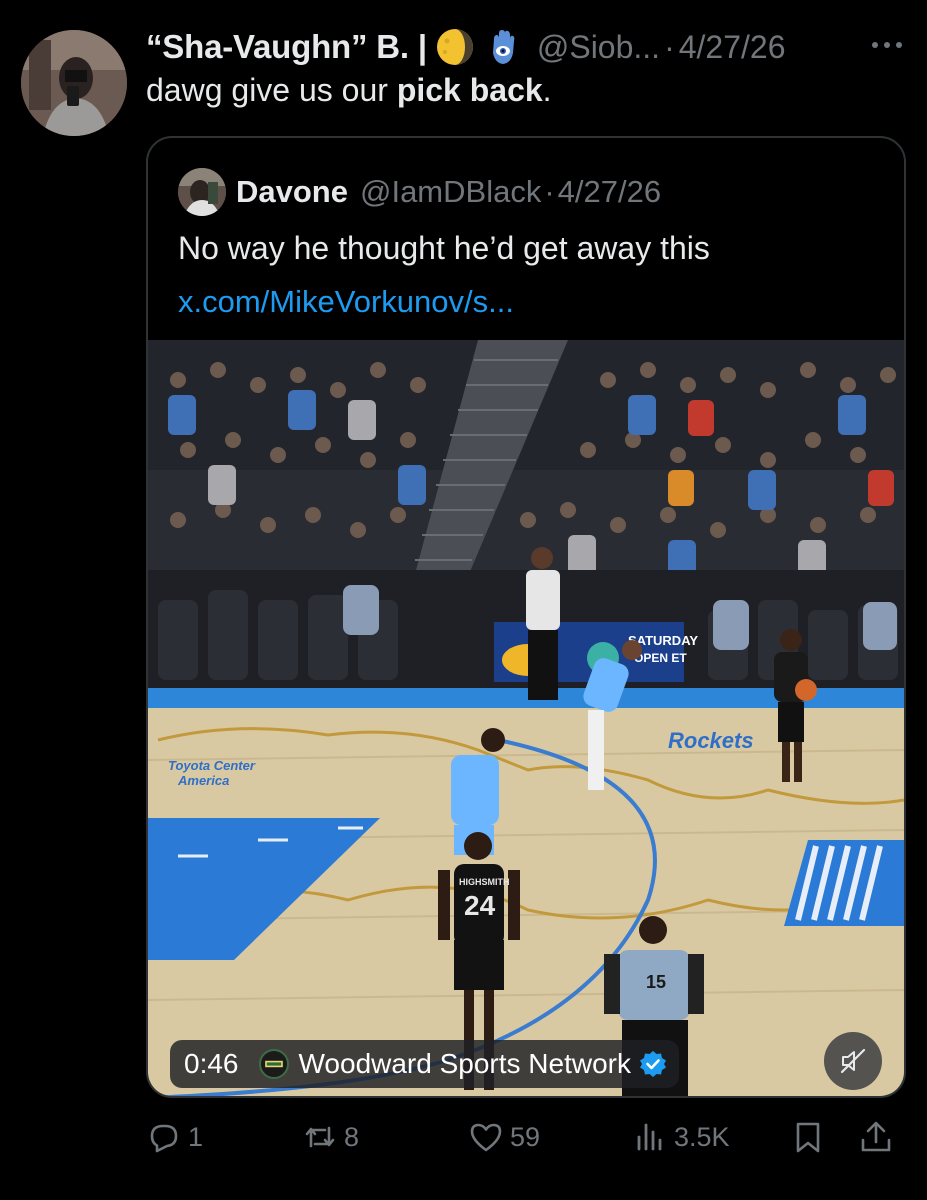  What do you see at coordinates (164, 1138) in the screenshot?
I see `reply-icon` at bounding box center [164, 1138].